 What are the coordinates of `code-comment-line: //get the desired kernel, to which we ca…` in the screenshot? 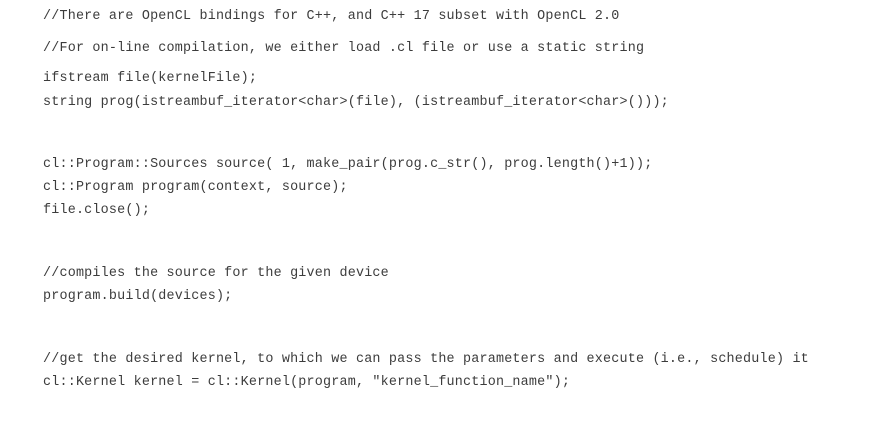 It's located at (426, 359).